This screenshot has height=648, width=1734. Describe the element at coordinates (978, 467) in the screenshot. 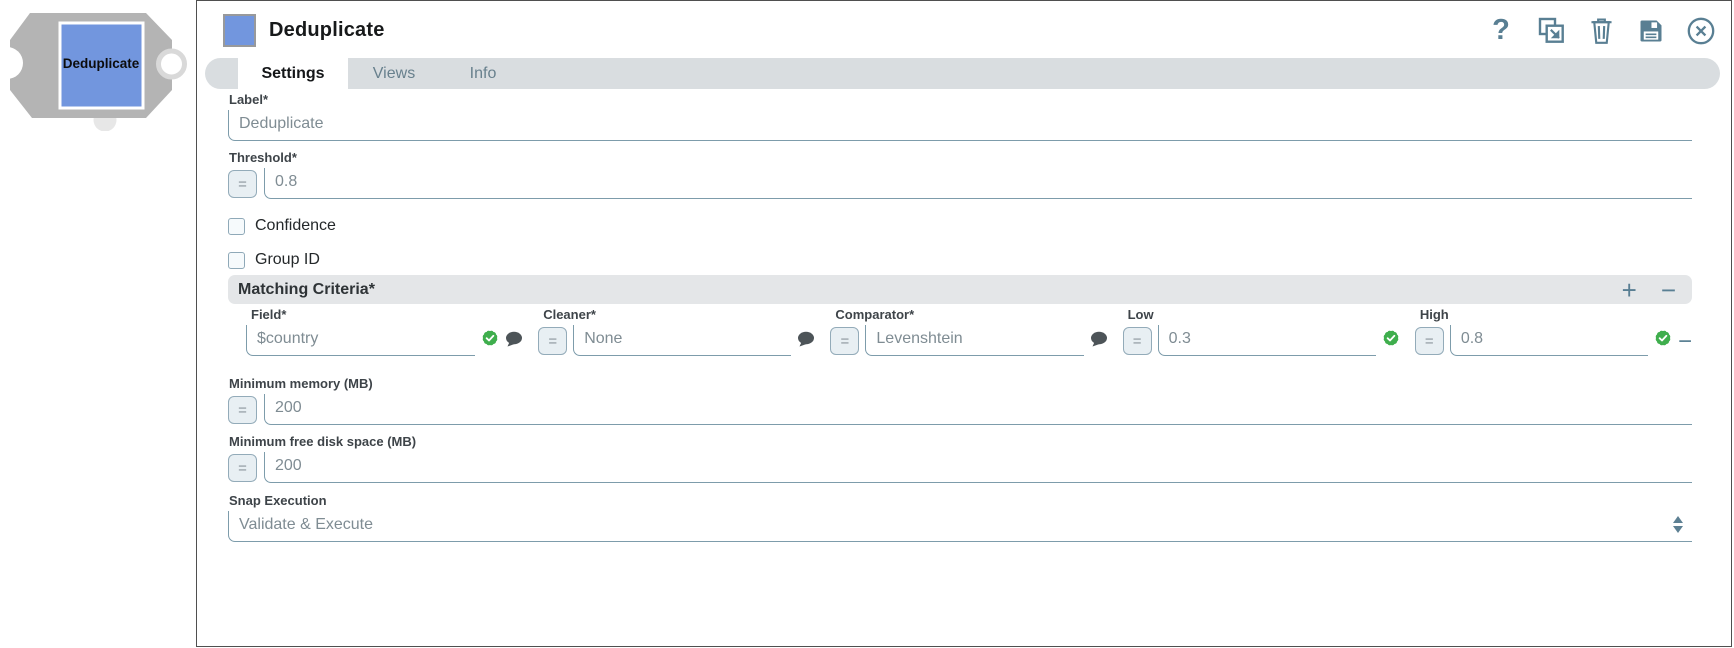

I see `minimum-free-disk-input: 200` at that location.